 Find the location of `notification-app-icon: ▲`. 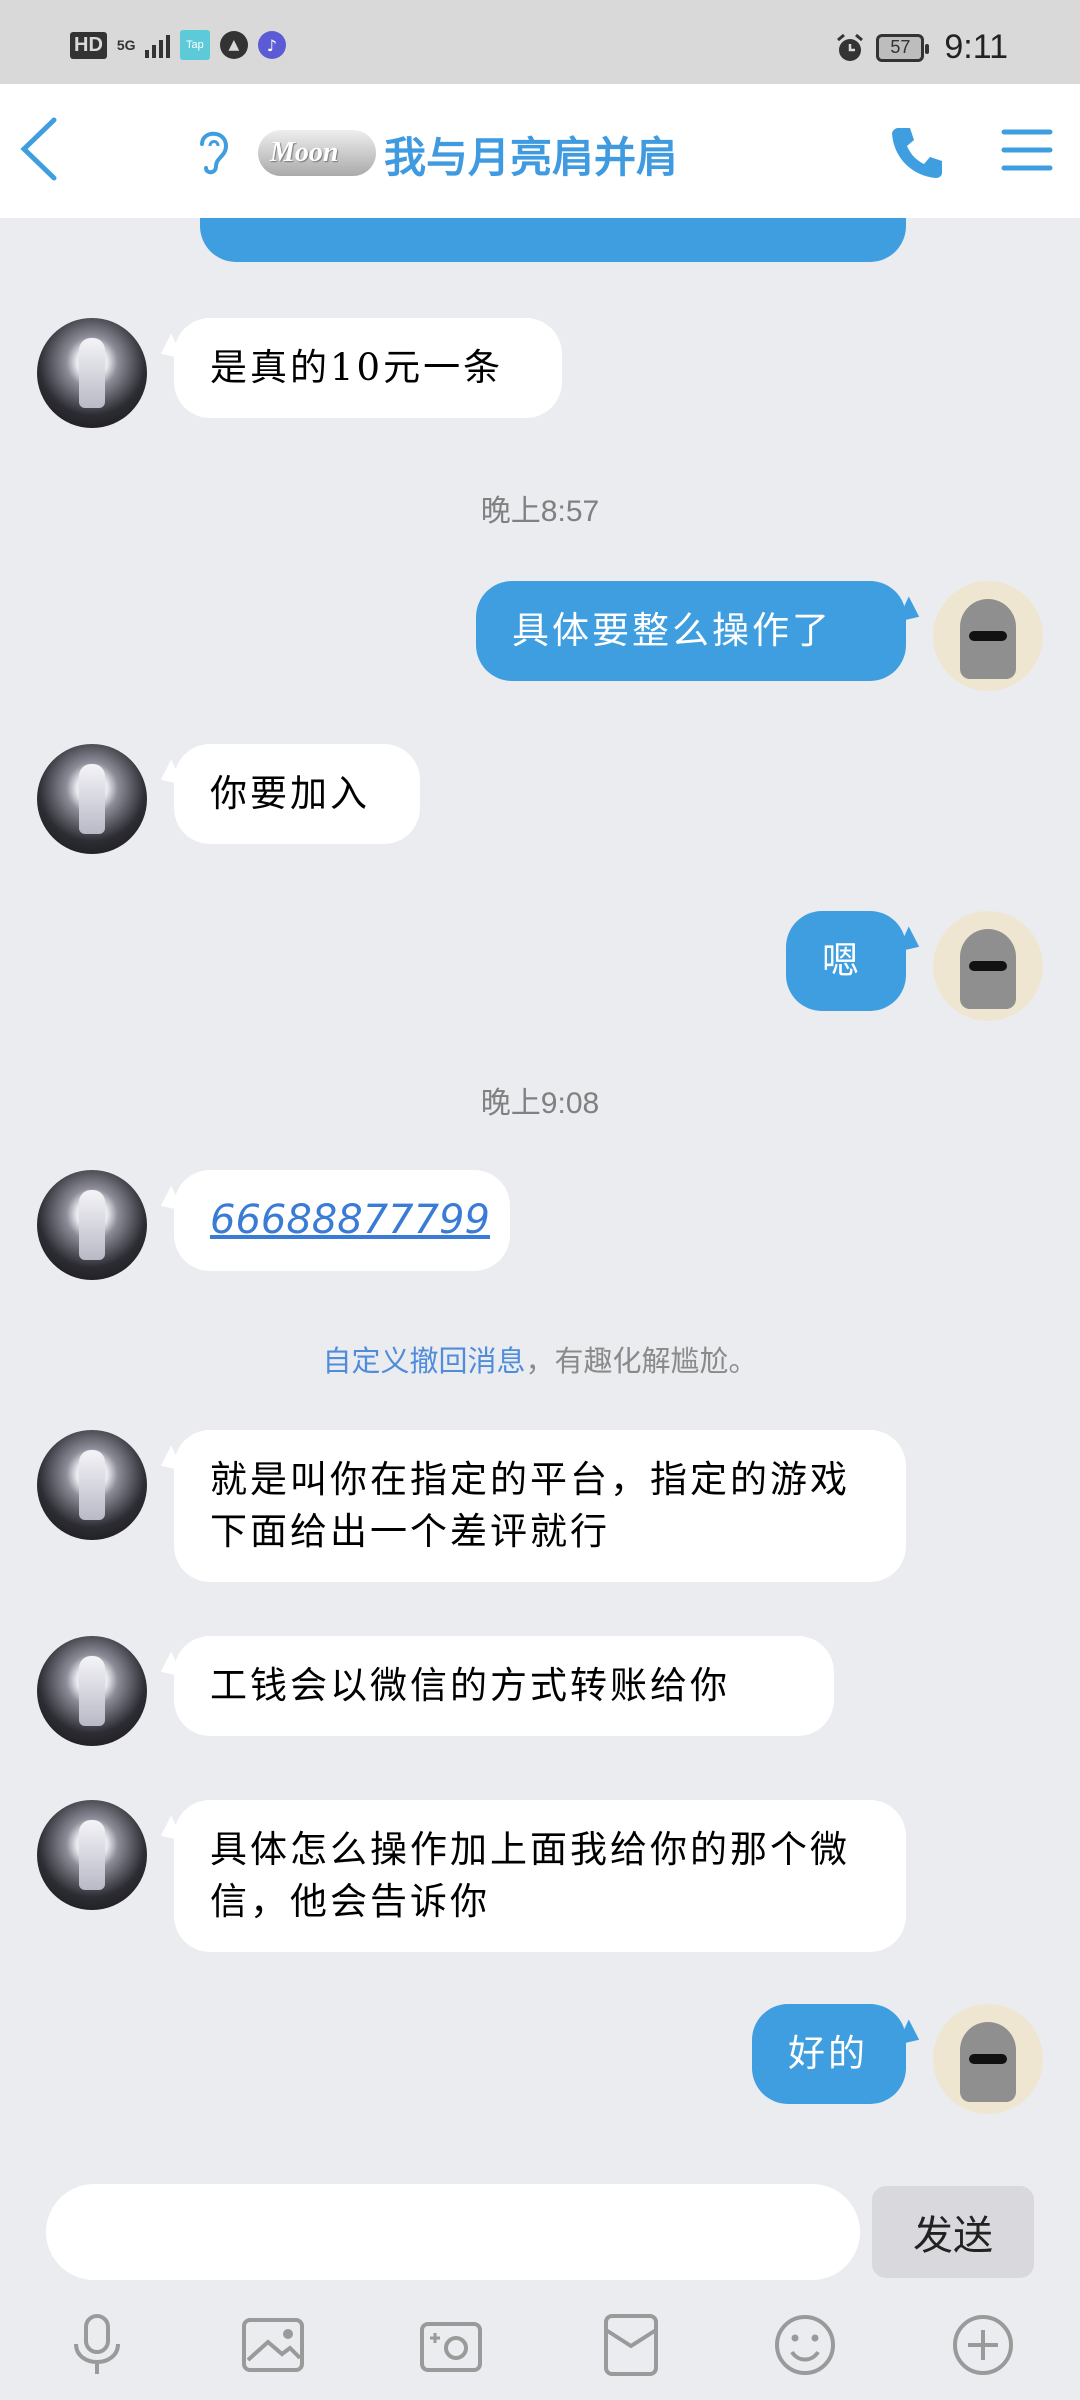

notification-app-icon: ▲ is located at coordinates (233, 45).